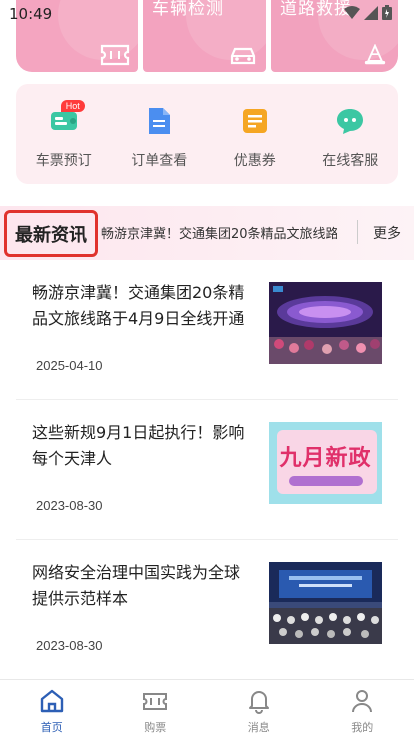 This screenshot has height=736, width=414. Describe the element at coordinates (387, 12) in the screenshot. I see `battery-icon` at that location.